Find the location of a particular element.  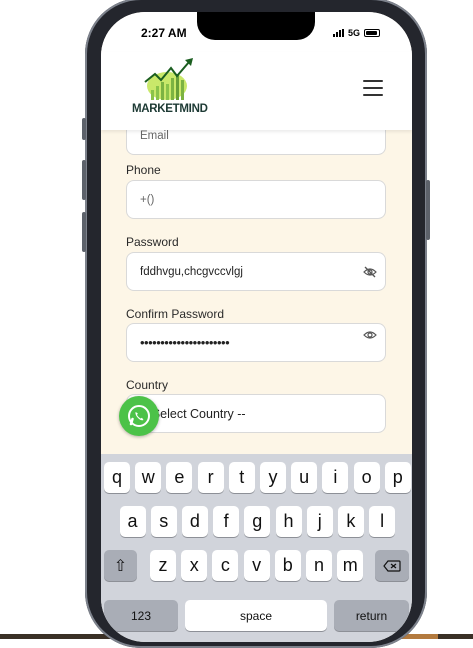

status-time: 2:27 AM is located at coordinates (164, 33).